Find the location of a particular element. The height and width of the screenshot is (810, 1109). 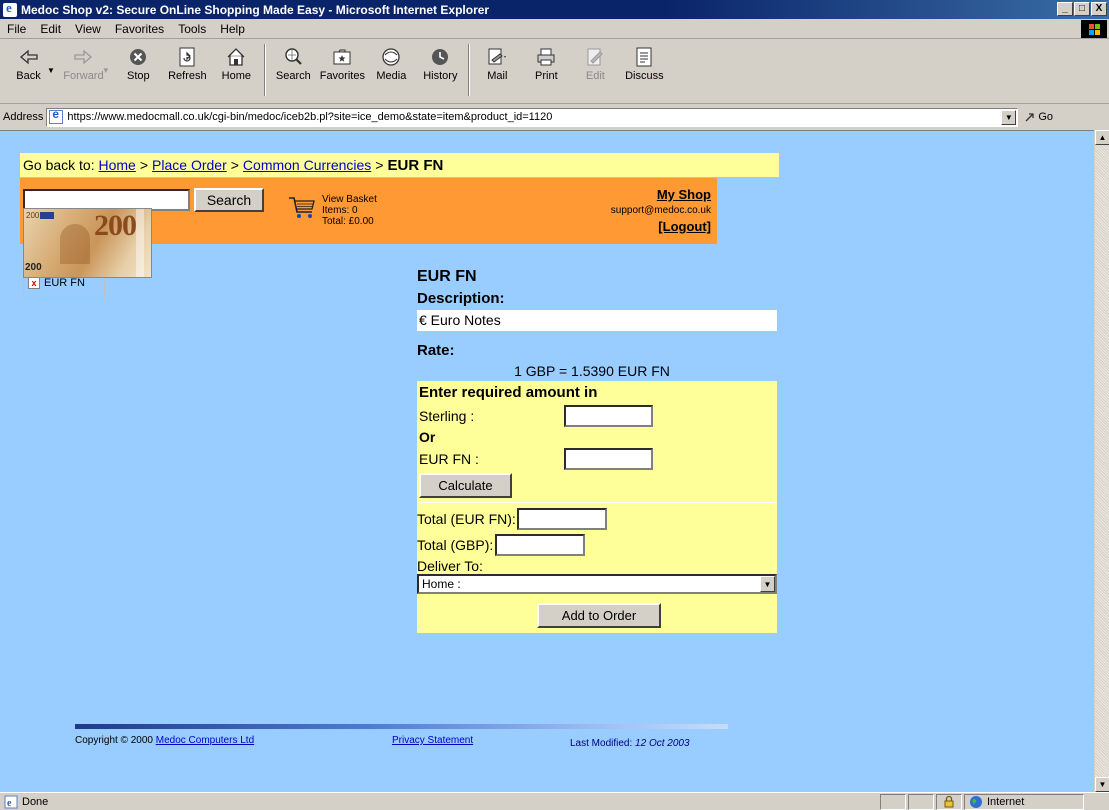

security-zone: Internet is located at coordinates (1024, 801).